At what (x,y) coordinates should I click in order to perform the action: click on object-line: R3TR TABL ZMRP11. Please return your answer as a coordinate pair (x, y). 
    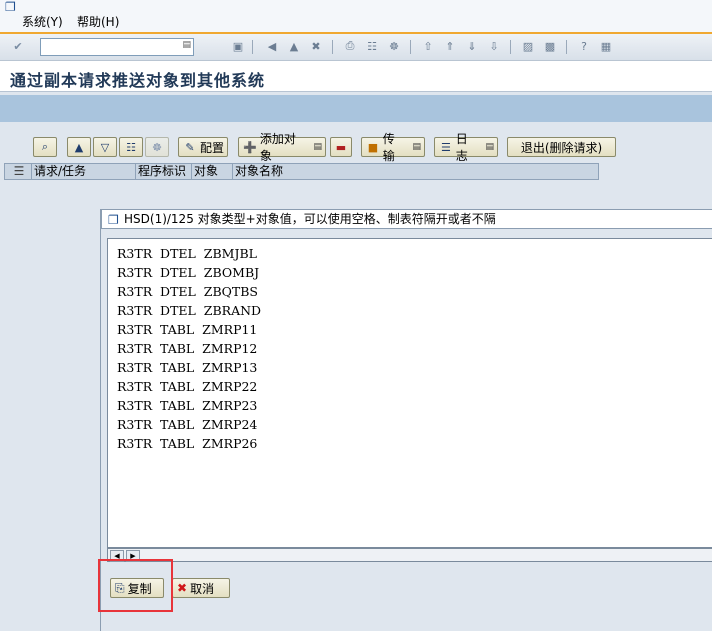
    Looking at the image, I should click on (187, 329).